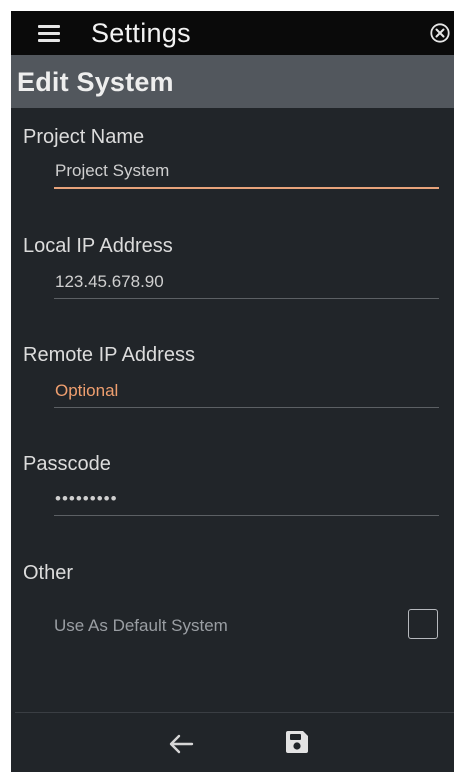 The height and width of the screenshot is (772, 454). Describe the element at coordinates (234, 742) in the screenshot. I see `bottom-action-bar` at that location.